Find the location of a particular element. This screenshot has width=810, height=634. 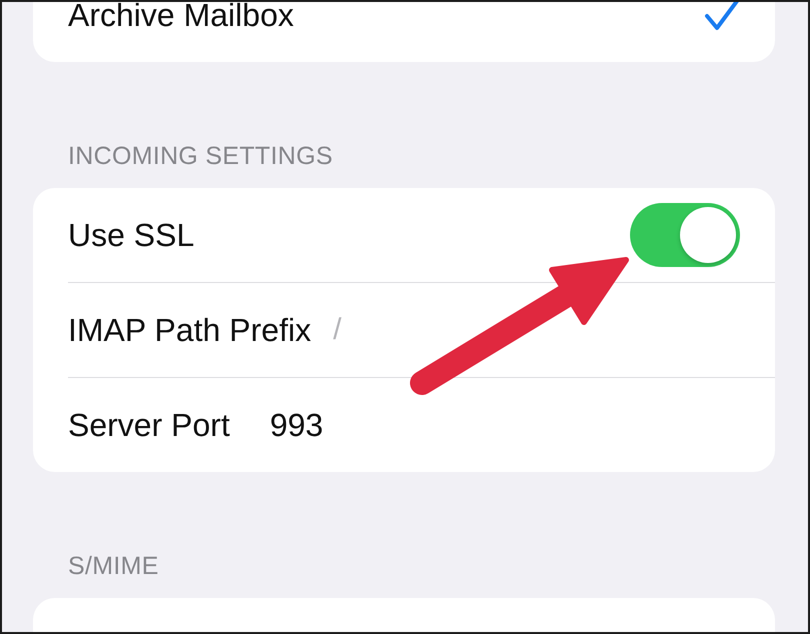

section-header: S/MIME is located at coordinates (114, 566).